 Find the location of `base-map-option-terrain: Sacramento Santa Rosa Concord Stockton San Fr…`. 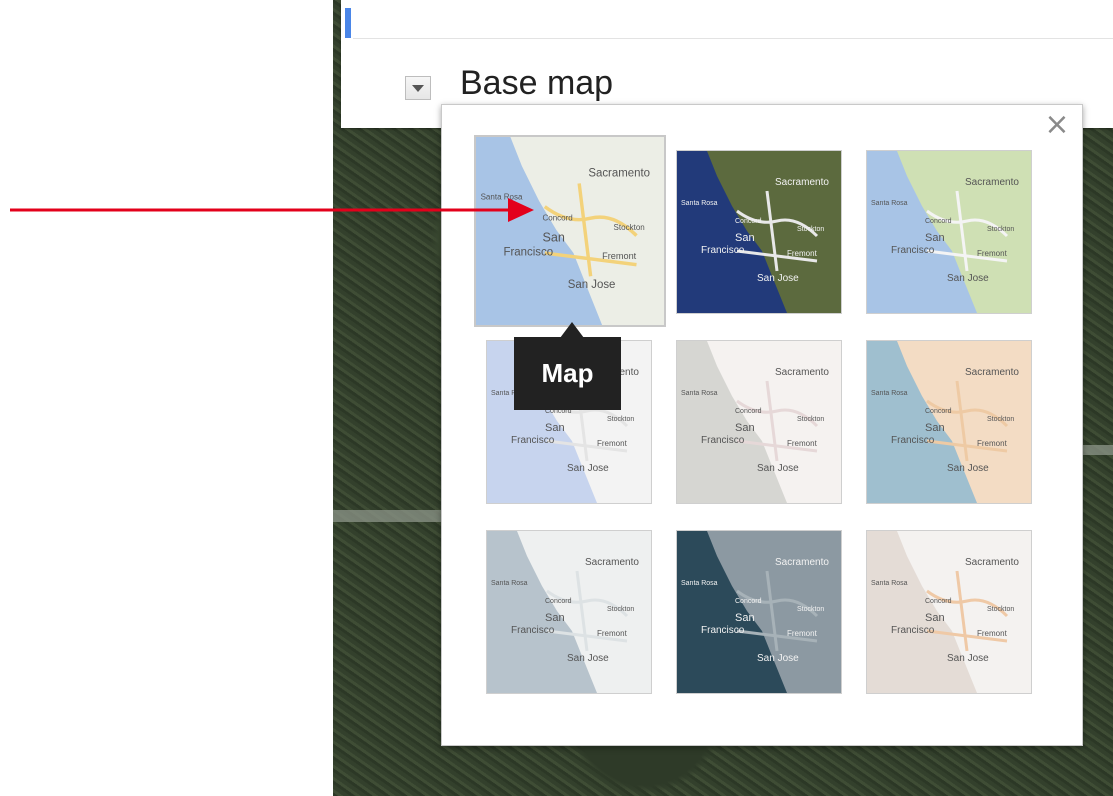

base-map-option-terrain: Sacramento Santa Rosa Concord Stockton San Fr… is located at coordinates (949, 232).